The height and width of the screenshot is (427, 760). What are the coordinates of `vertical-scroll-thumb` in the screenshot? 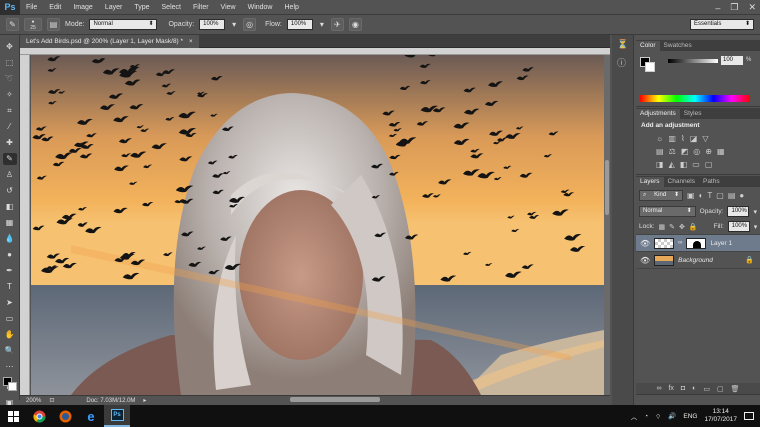 It's located at (607, 187).